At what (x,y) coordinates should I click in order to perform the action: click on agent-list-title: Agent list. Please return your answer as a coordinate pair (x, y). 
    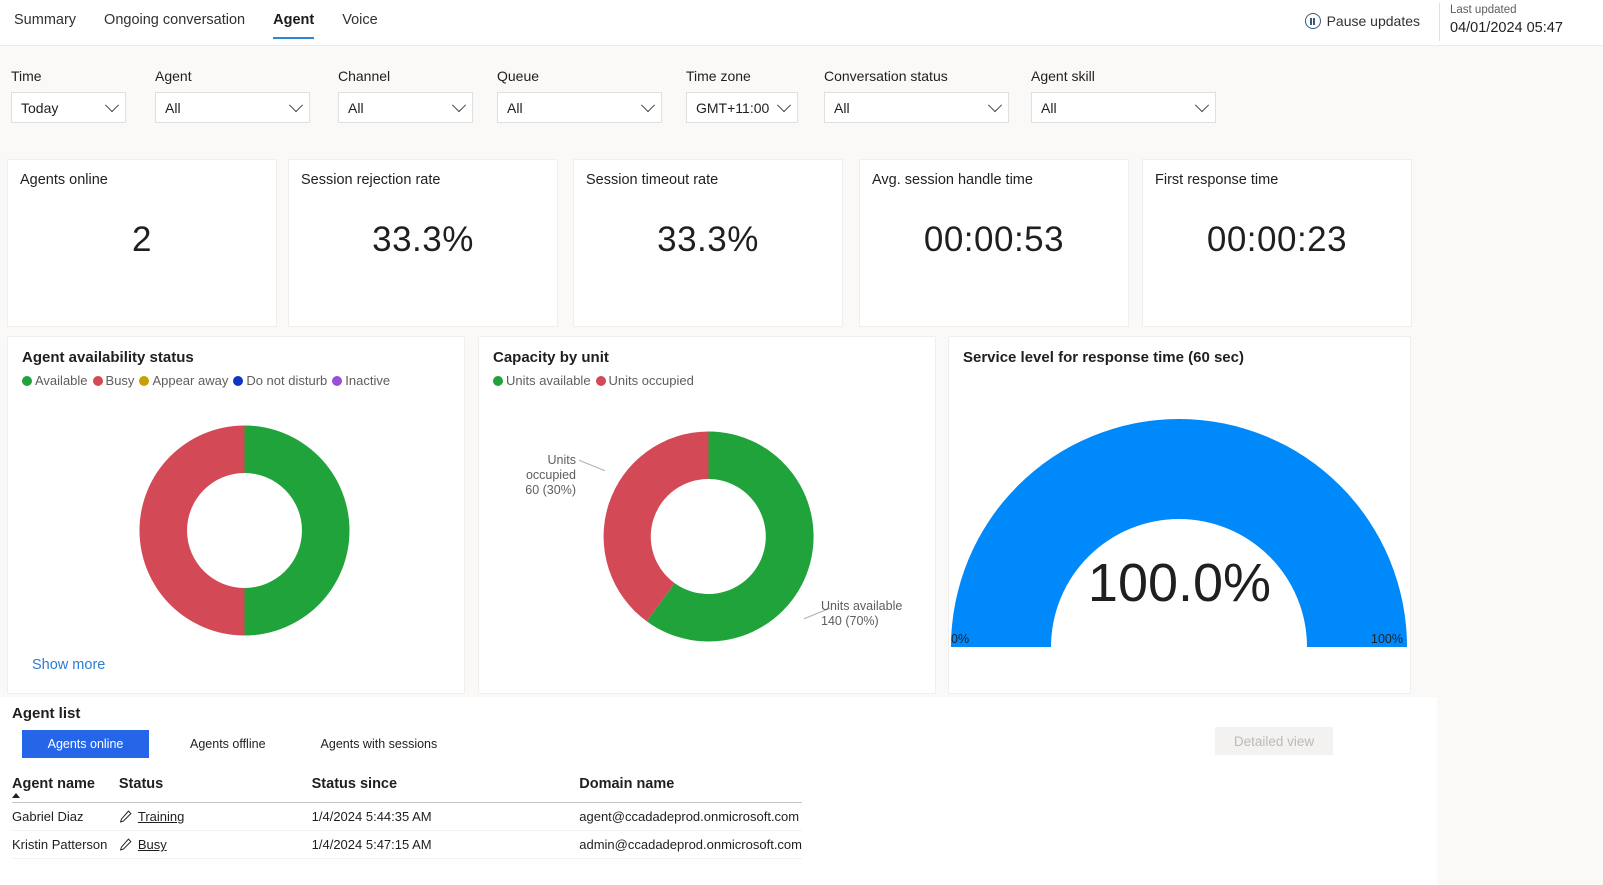
    Looking at the image, I should click on (46, 713).